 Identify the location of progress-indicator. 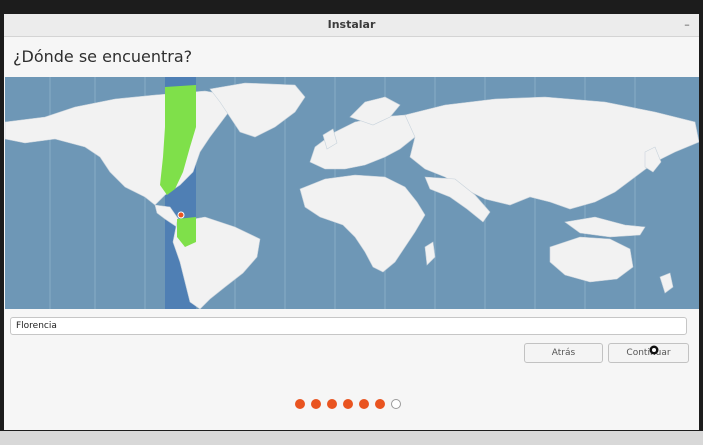
(348, 404).